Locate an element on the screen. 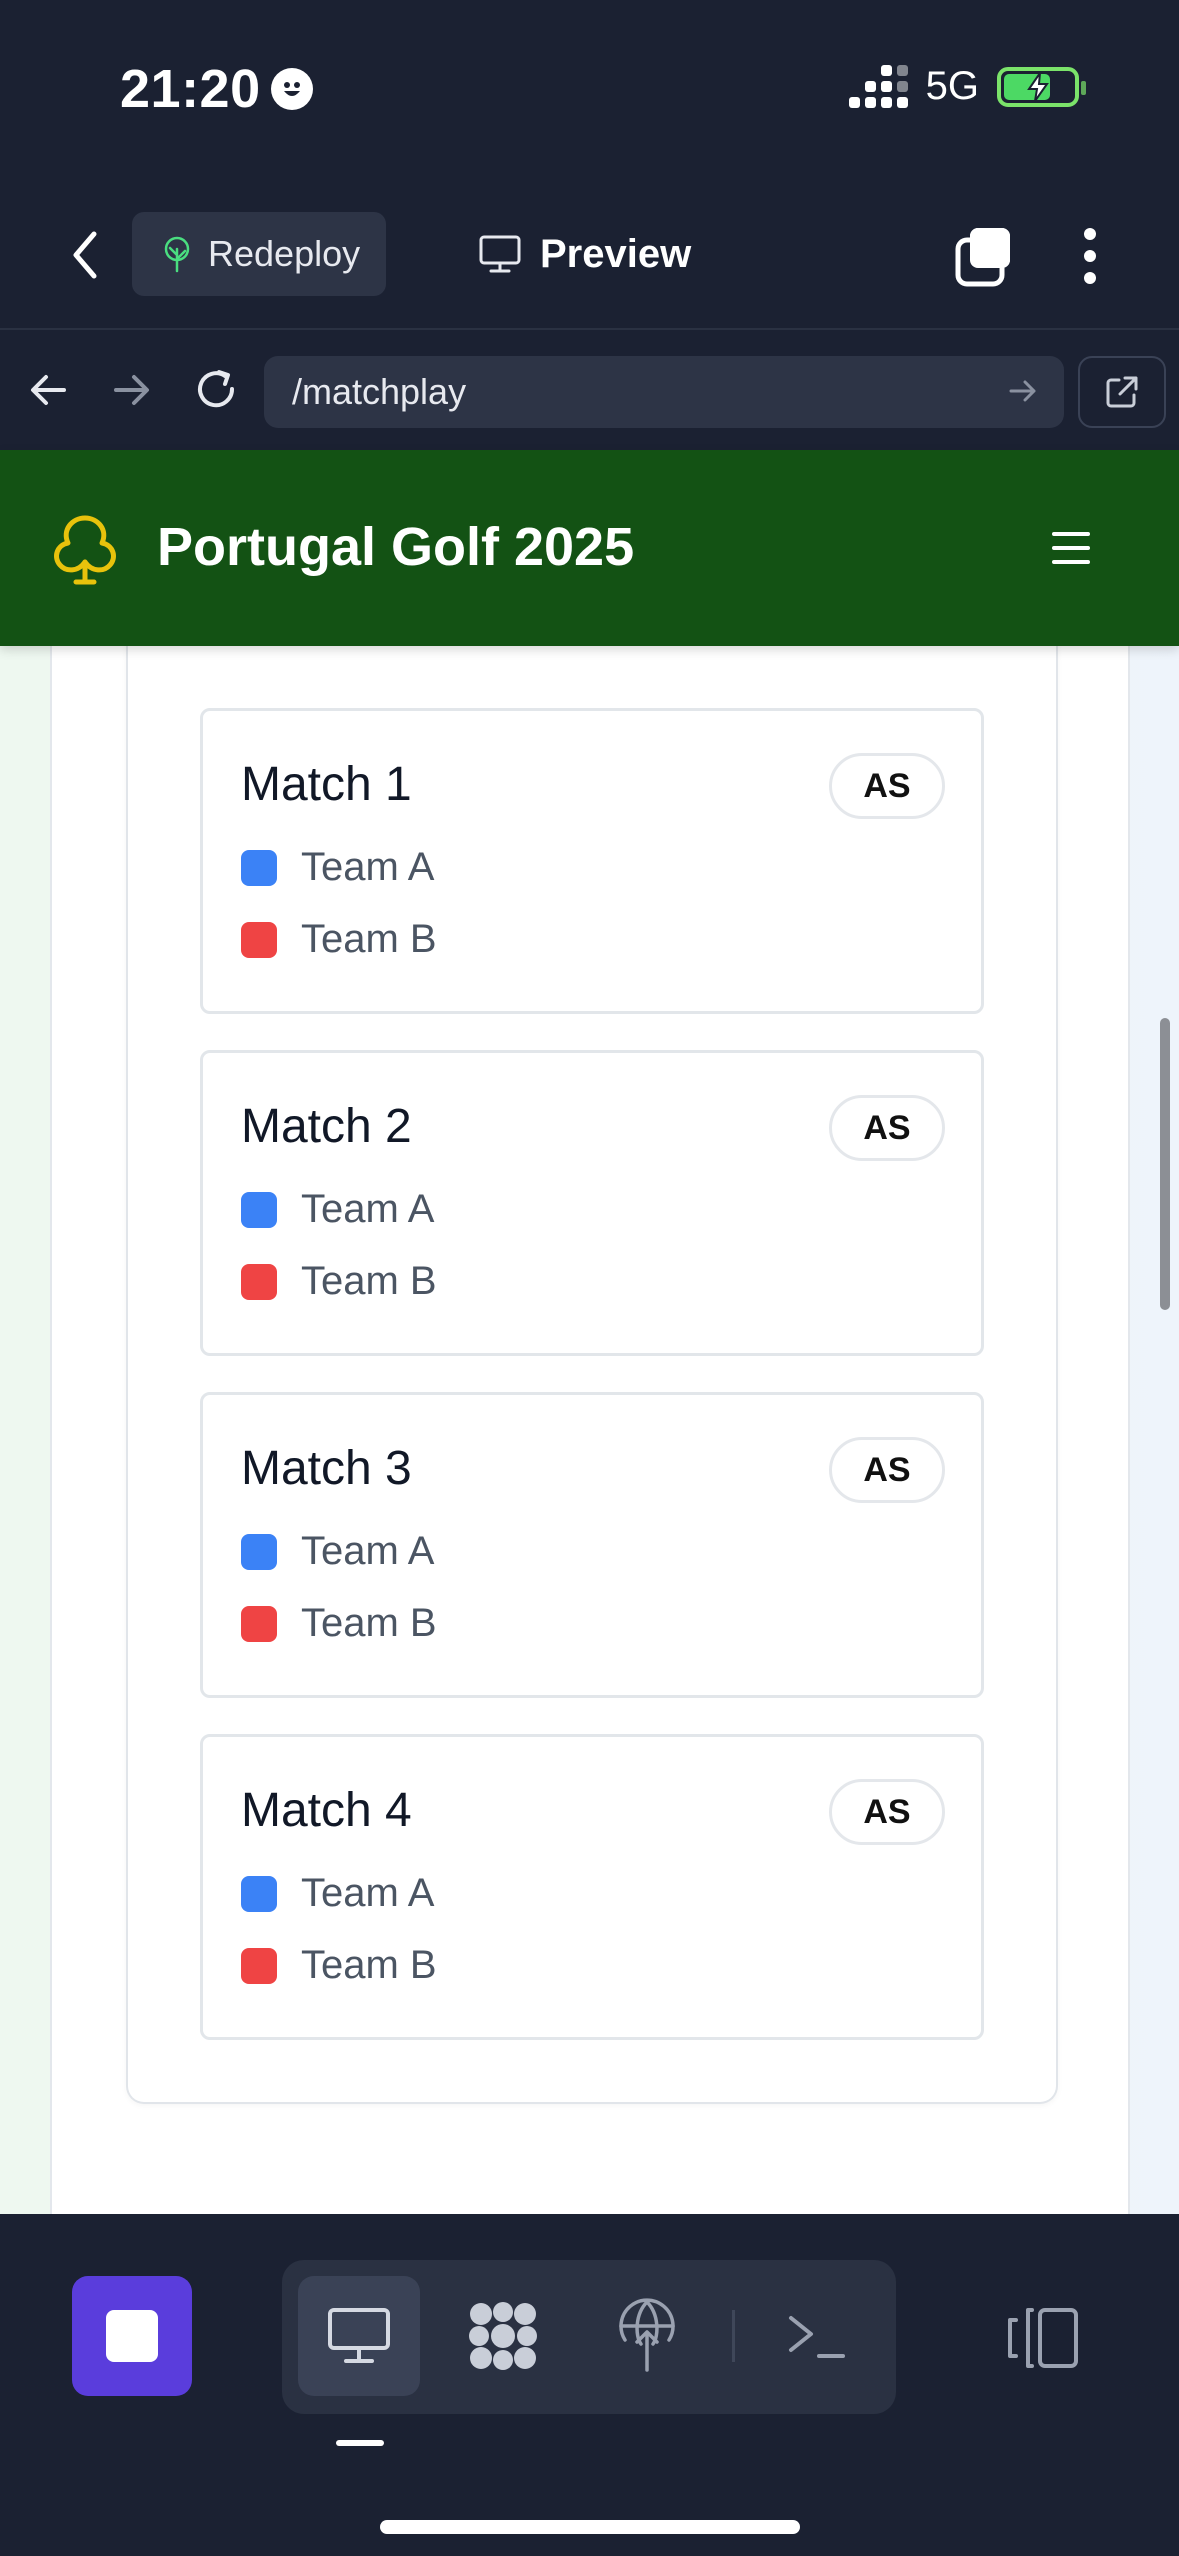 This screenshot has height=2556, width=1179. url-text: /matchplay is located at coordinates (379, 391).